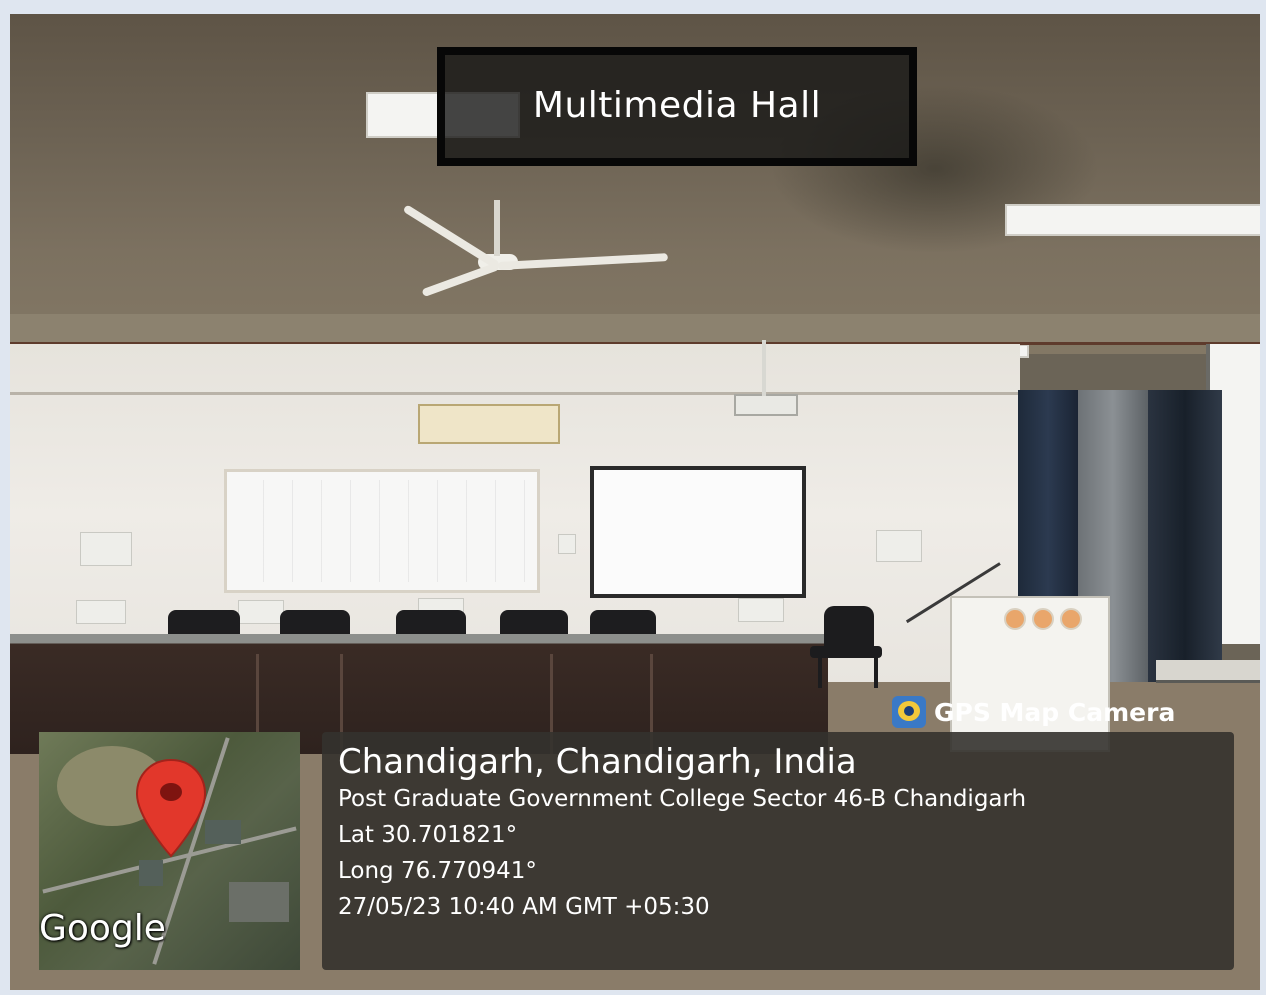 This screenshot has width=1266, height=995. I want to click on whiteboard, so click(382, 531).